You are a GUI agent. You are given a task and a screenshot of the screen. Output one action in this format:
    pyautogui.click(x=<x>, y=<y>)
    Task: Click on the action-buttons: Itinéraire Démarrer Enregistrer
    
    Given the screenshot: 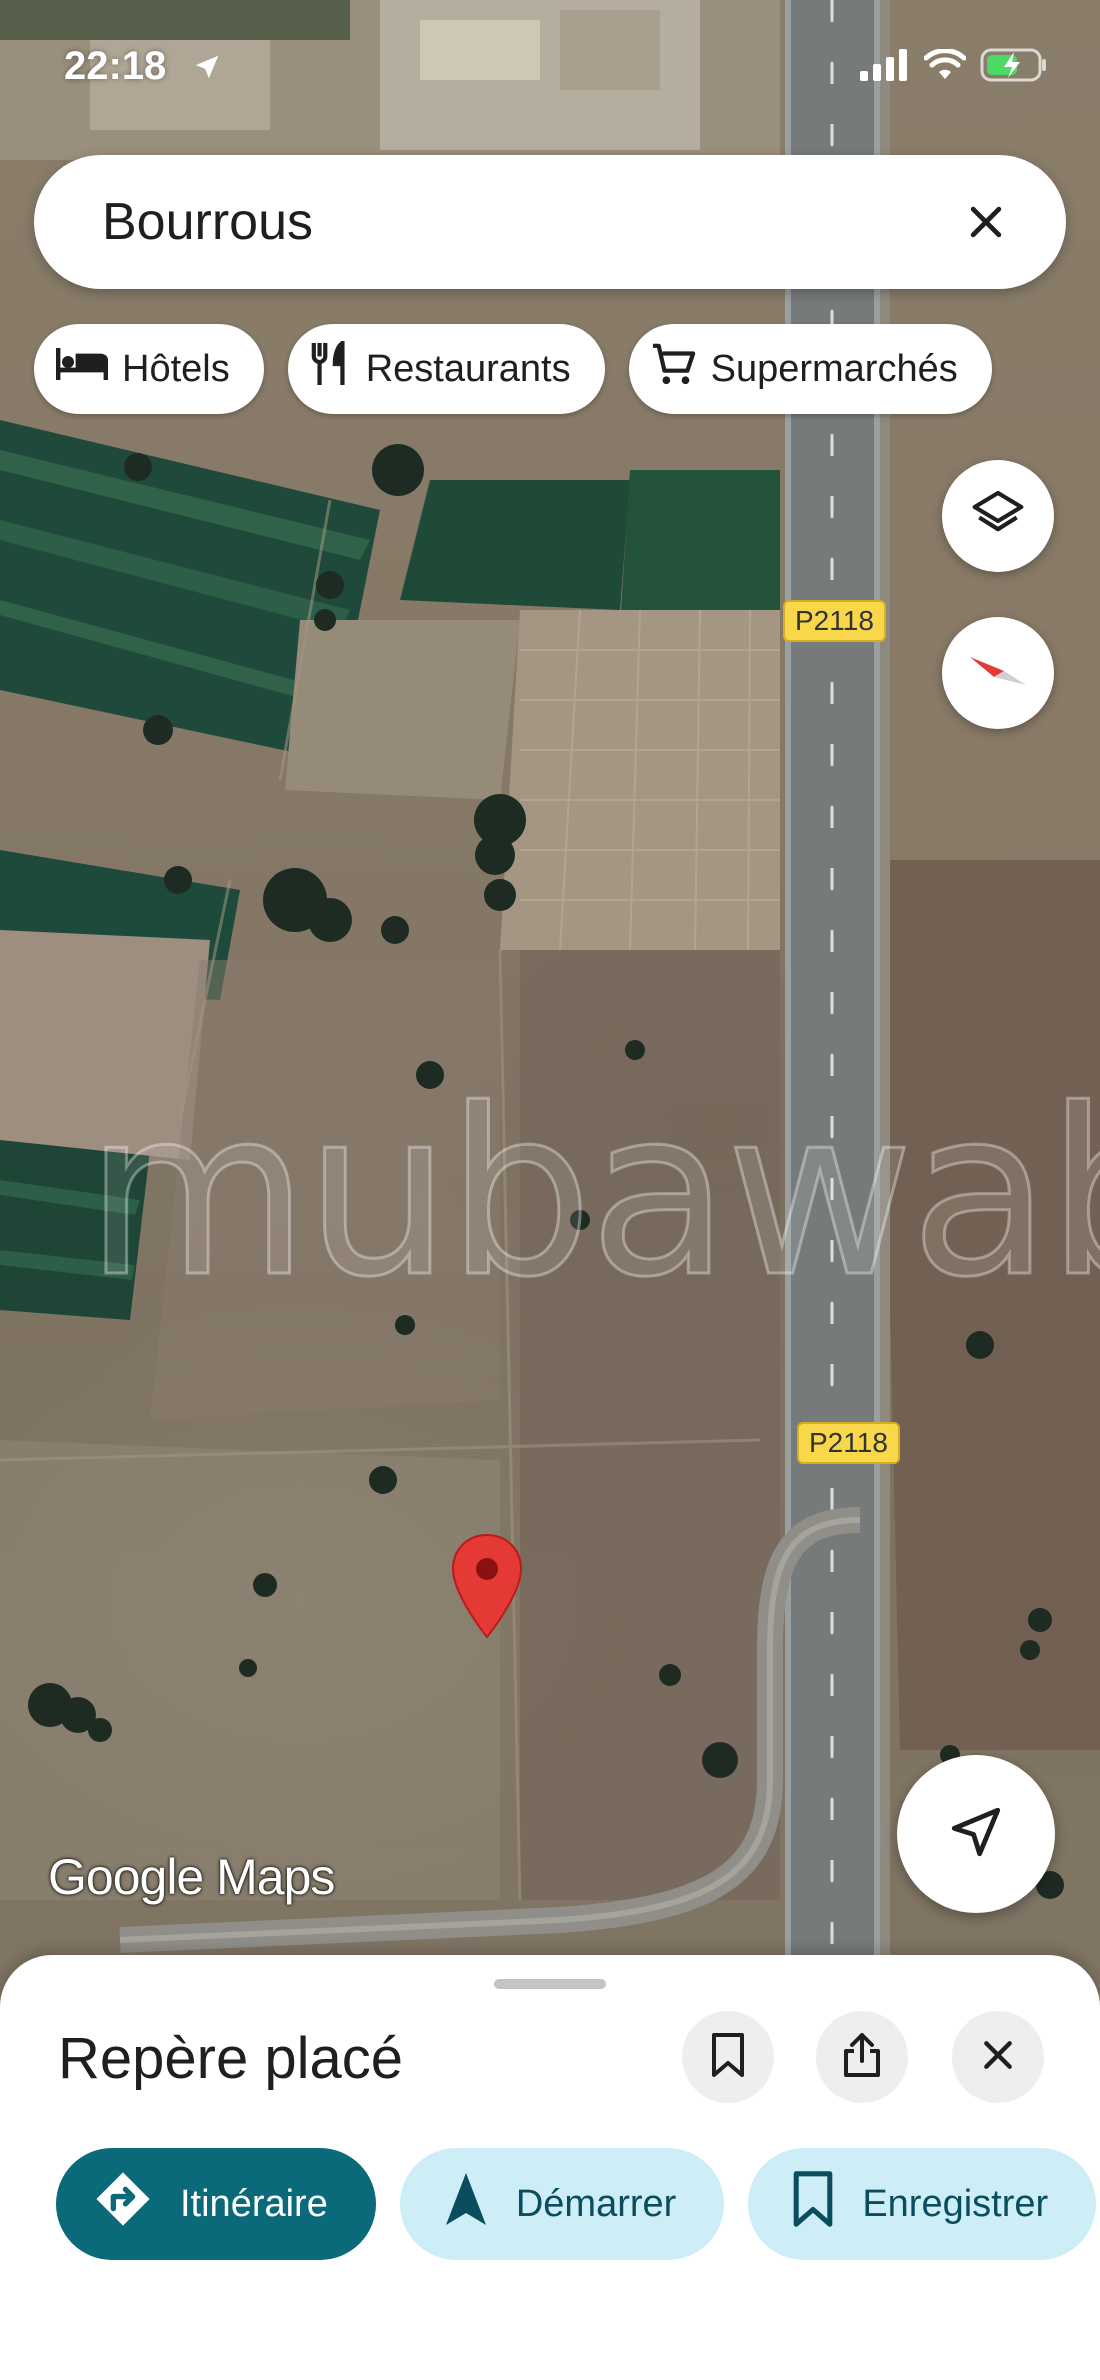 What is the action you would take?
    pyautogui.click(x=576, y=2204)
    